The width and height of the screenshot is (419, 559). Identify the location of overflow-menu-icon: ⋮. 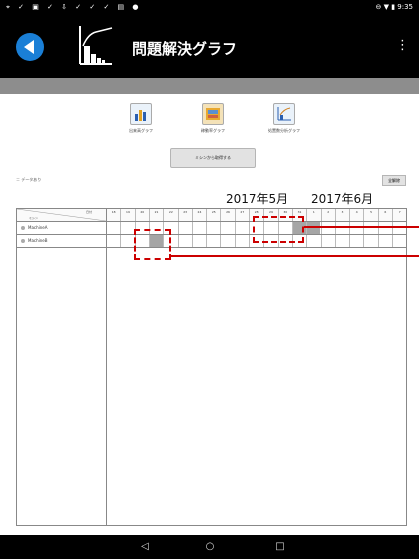
(402, 45).